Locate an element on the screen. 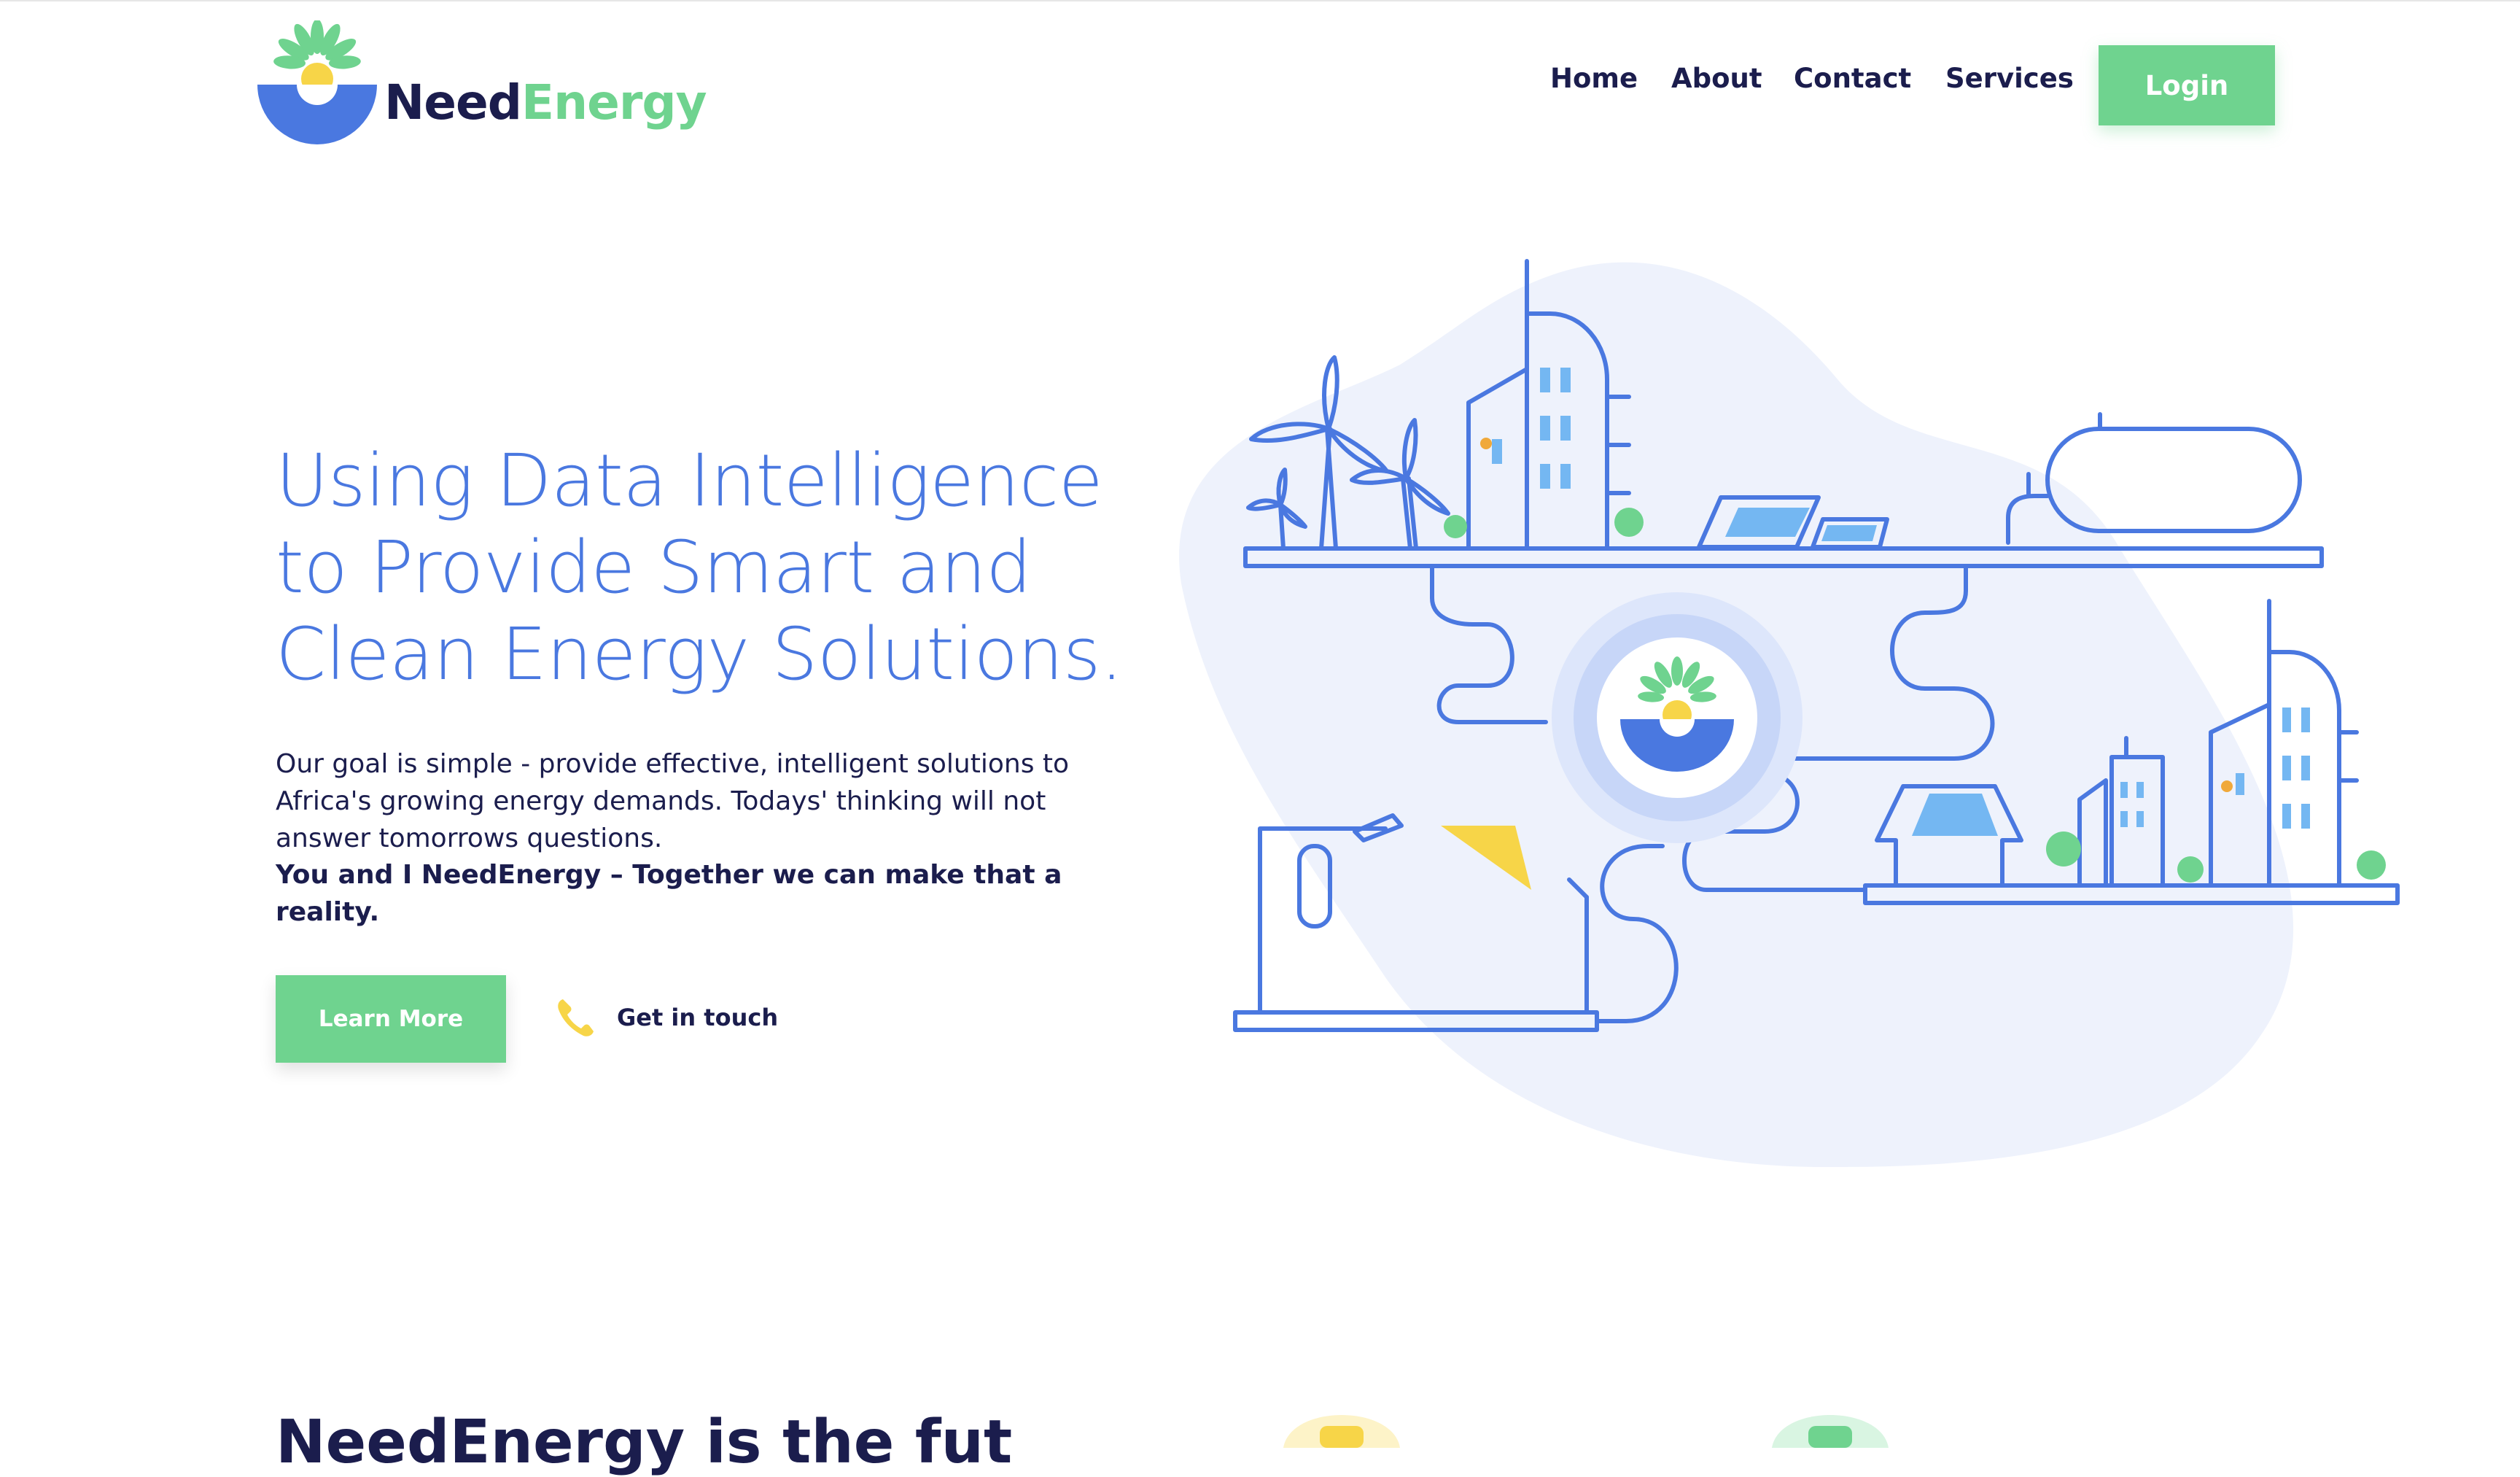 The width and height of the screenshot is (2520, 1477). brand-name: NeedEnergy is located at coordinates (545, 103).